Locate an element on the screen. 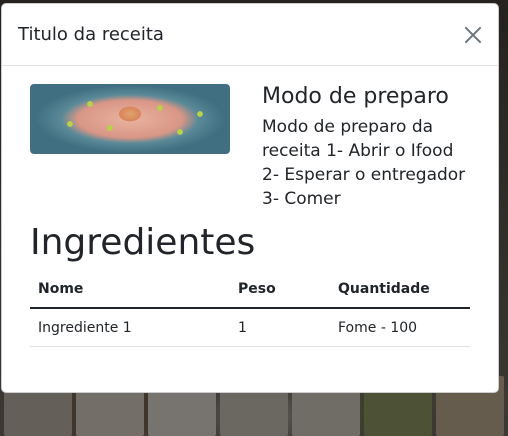 The image size is (508, 436). column-header-quantidade: Quantidade is located at coordinates (400, 290).